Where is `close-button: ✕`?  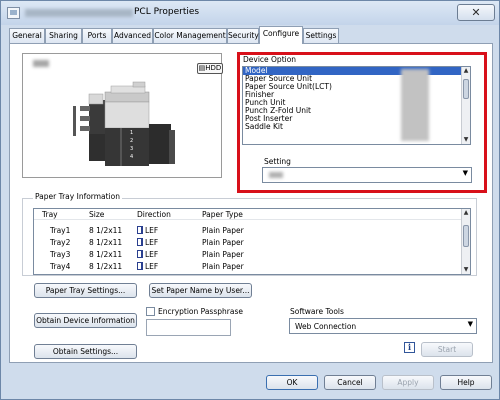
close-button: ✕ is located at coordinates (476, 12).